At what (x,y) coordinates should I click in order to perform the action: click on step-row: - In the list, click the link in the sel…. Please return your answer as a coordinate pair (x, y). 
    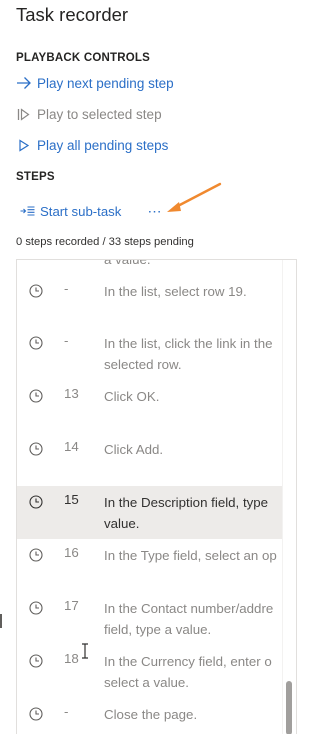
    Looking at the image, I should click on (149, 353).